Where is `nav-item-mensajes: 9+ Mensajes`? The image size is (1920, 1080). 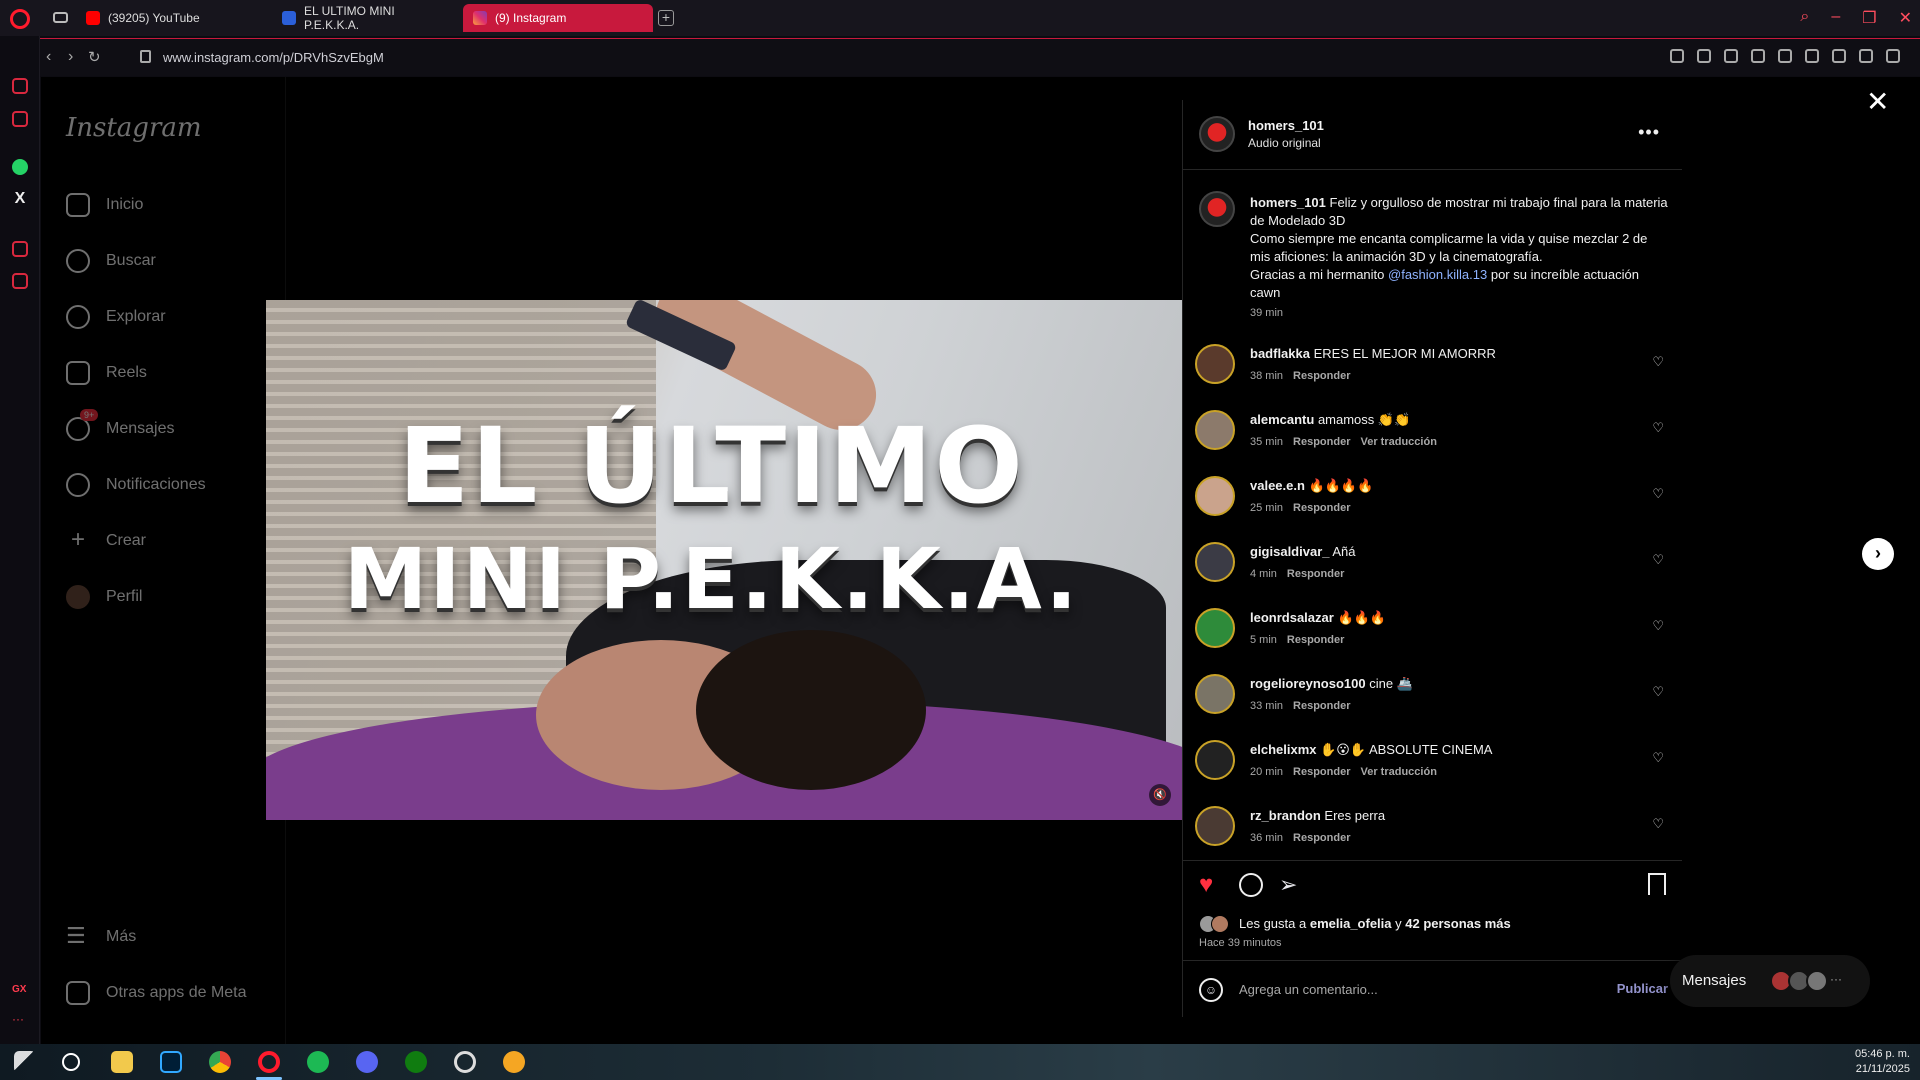
nav-item-mensajes: 9+ Mensajes is located at coordinates (120, 425).